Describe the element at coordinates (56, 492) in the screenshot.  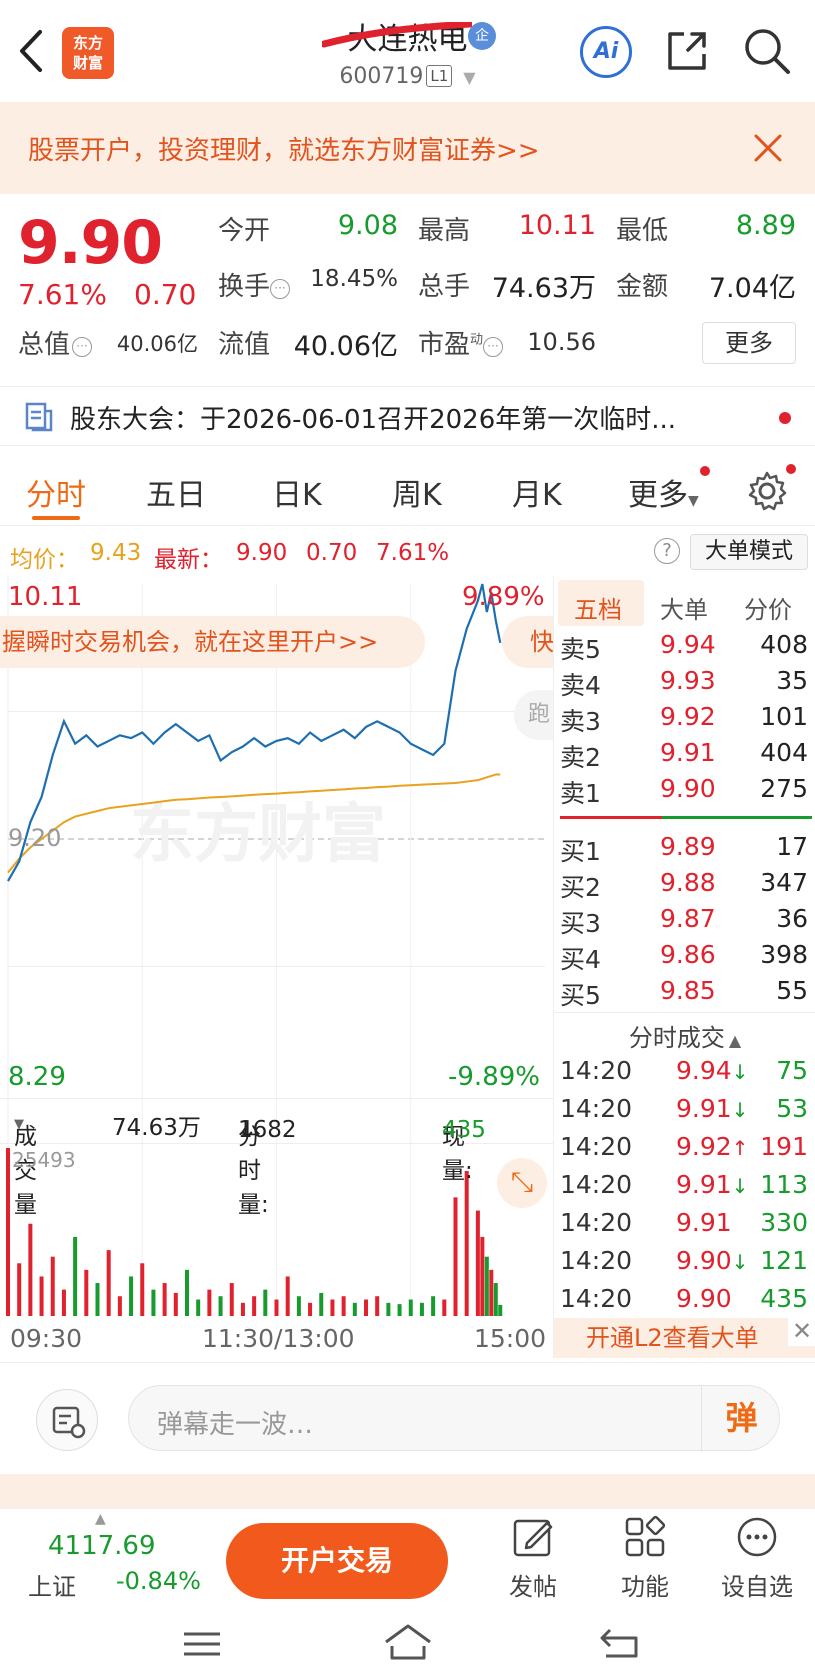
I see `tab-intraday: 分时` at that location.